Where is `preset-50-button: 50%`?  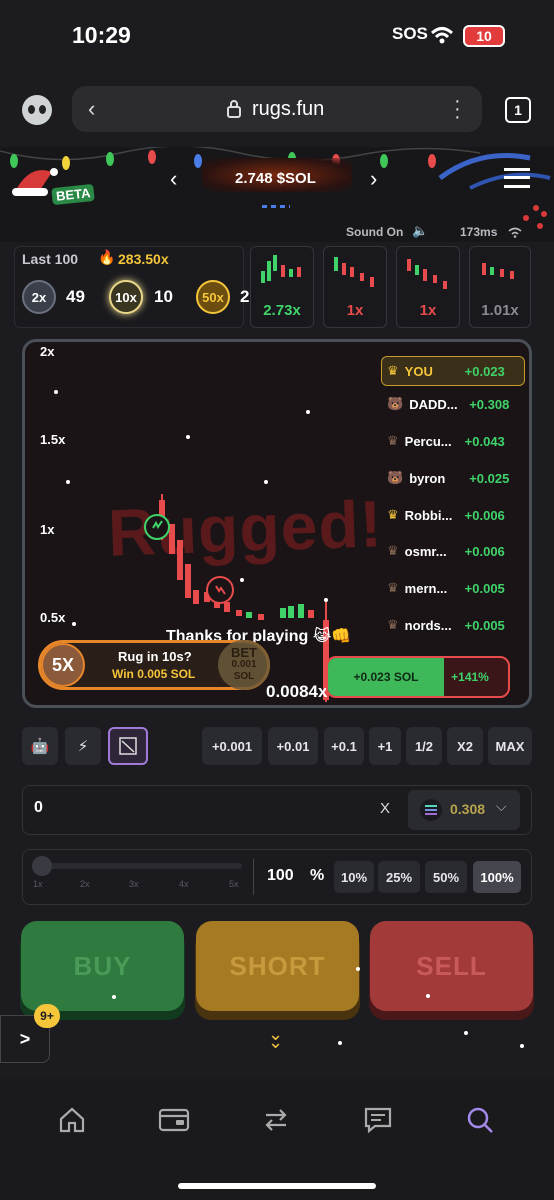 preset-50-button: 50% is located at coordinates (446, 877).